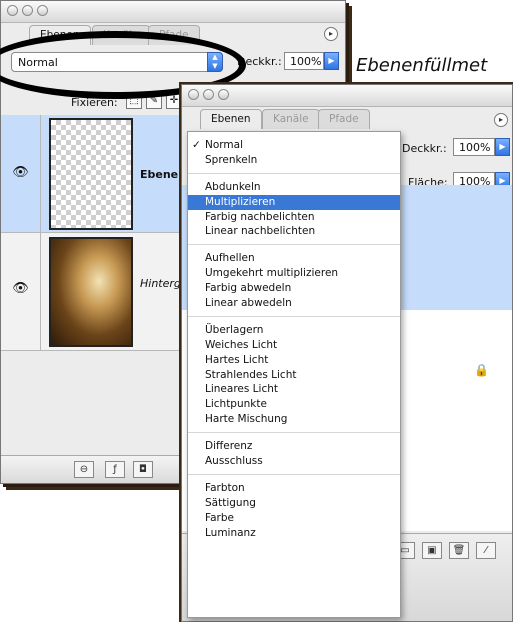 This screenshot has width=513, height=622. Describe the element at coordinates (294, 345) in the screenshot. I see `menu-item-weiches-licht: Weiches Licht` at that location.